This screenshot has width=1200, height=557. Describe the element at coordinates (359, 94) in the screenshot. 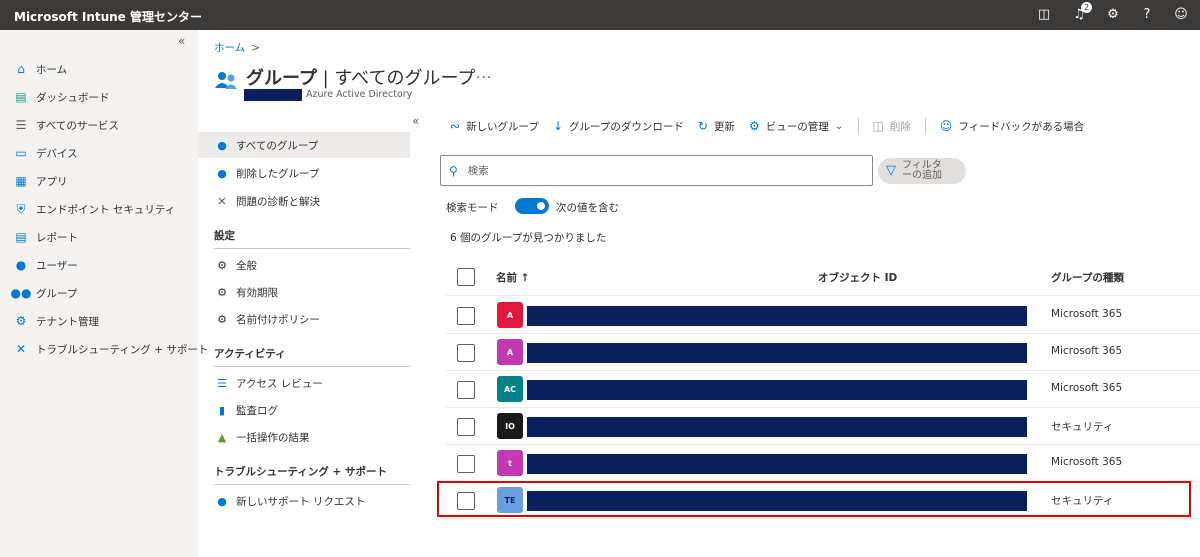

I see `page-subtitle: Azure Active Directory` at that location.